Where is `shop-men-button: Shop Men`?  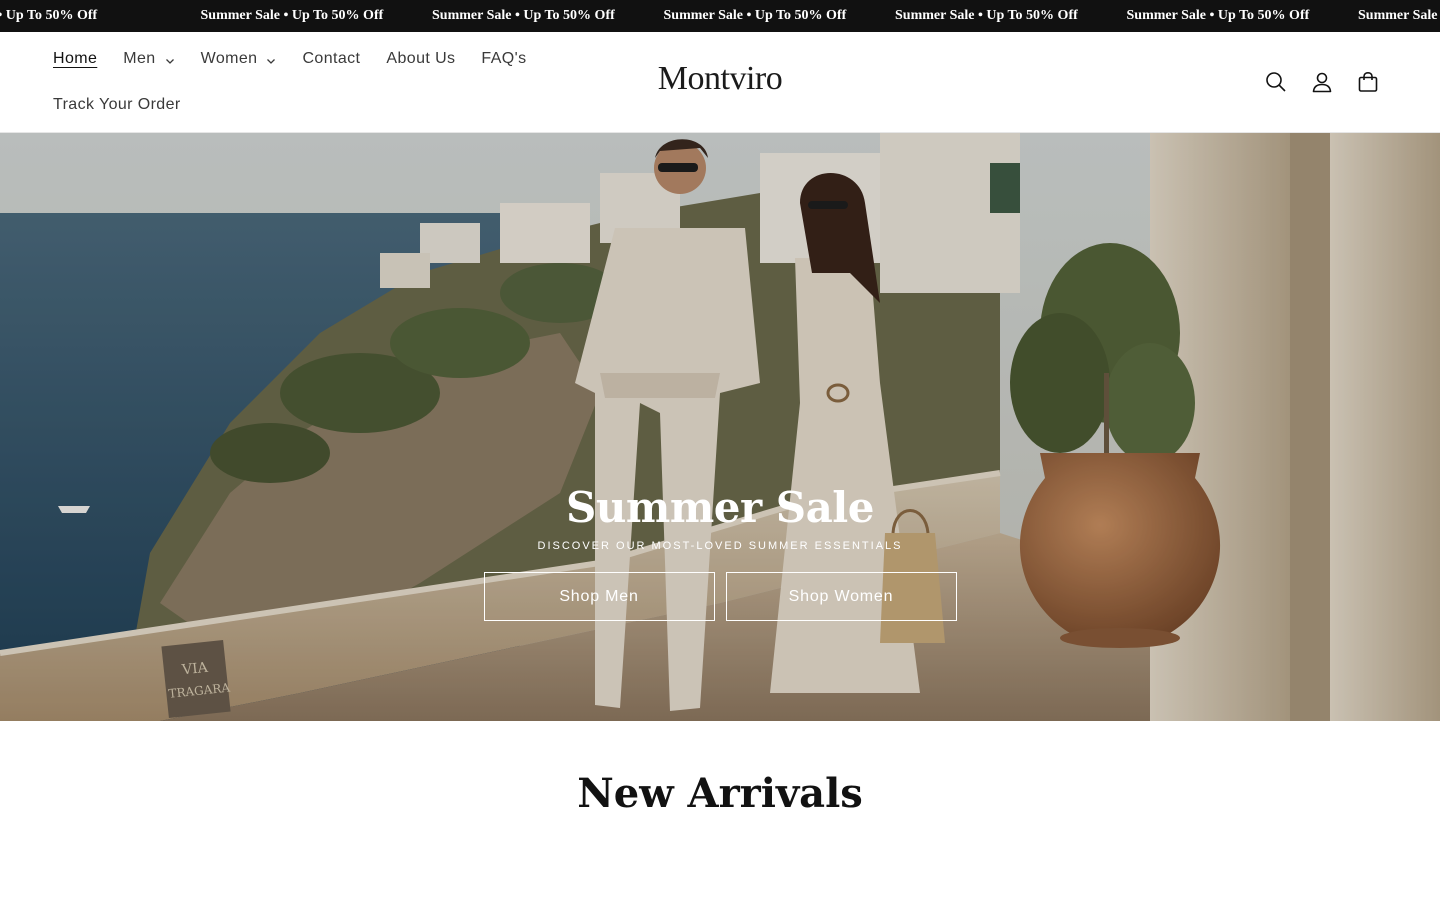 shop-men-button: Shop Men is located at coordinates (599, 596).